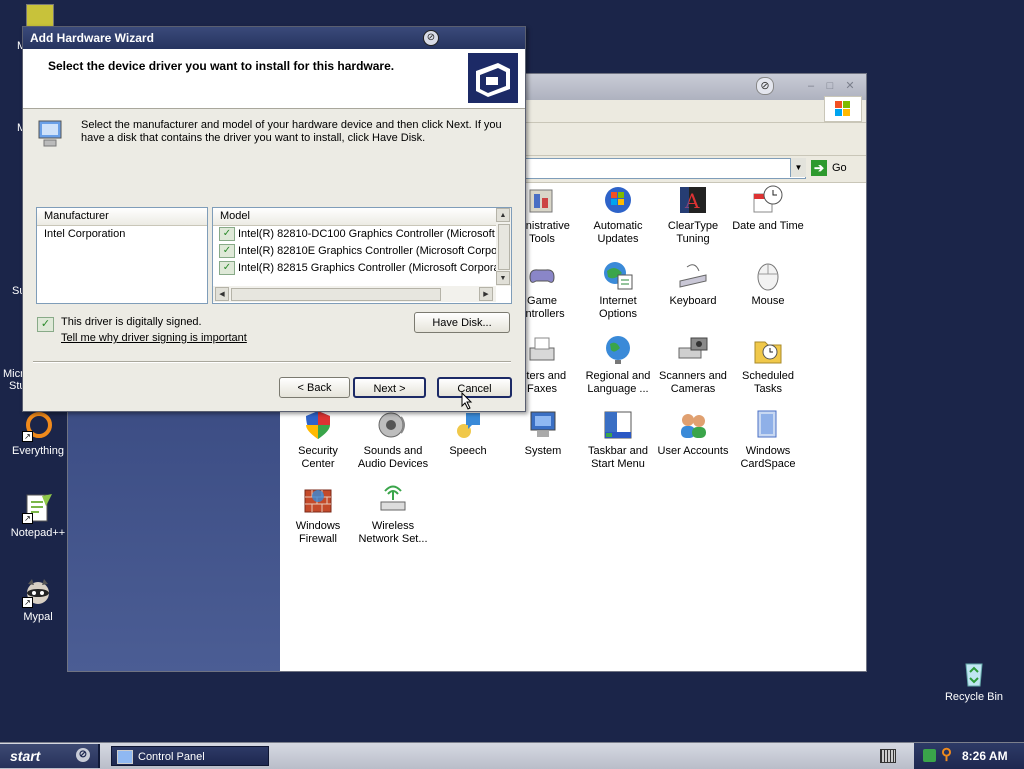 This screenshot has width=1024, height=769. Describe the element at coordinates (38, 426) in the screenshot. I see `everything-icon: ↗` at that location.